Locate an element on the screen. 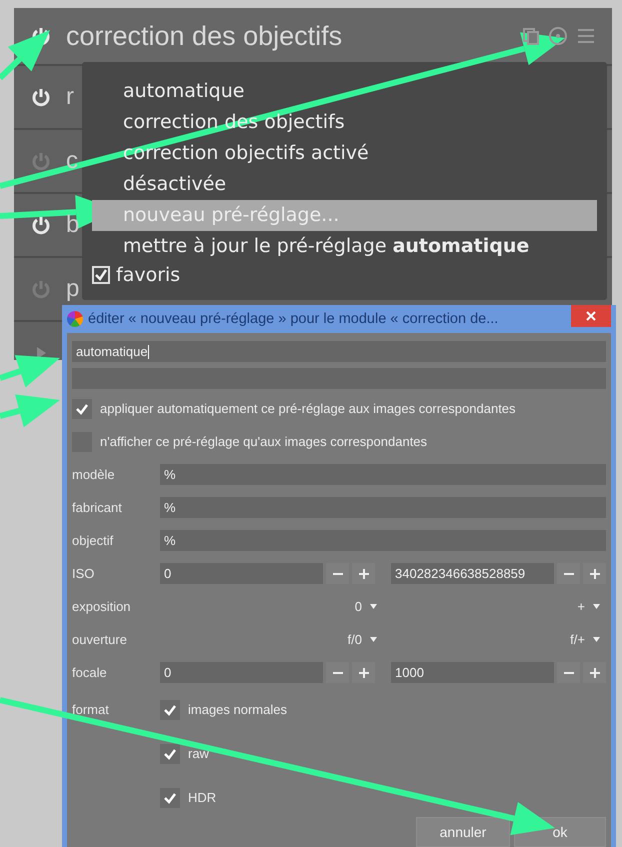  module-title: p is located at coordinates (73, 289).